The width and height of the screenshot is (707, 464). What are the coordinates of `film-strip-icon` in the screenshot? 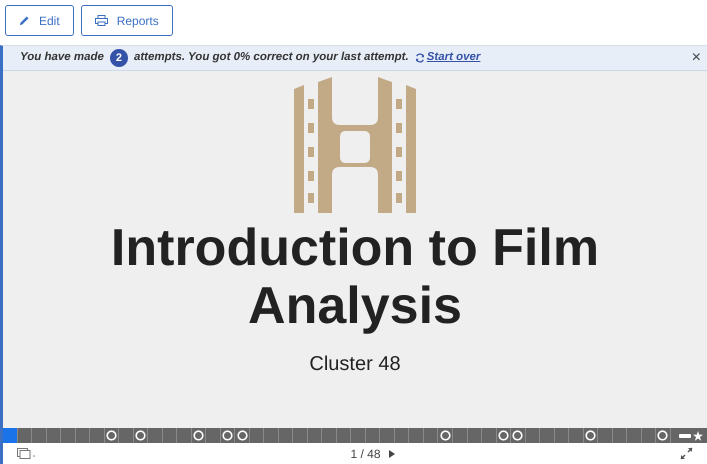 It's located at (355, 145).